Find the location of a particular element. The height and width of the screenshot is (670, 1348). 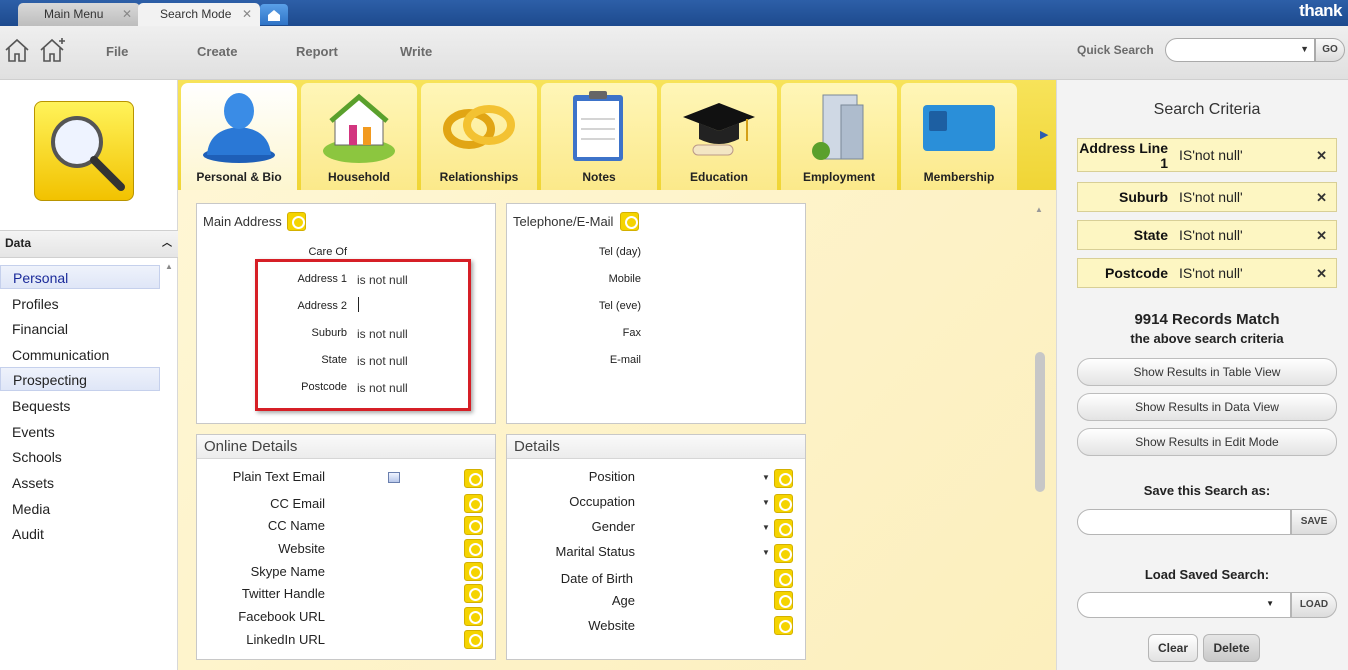

tab-notes: Notes is located at coordinates (599, 136).